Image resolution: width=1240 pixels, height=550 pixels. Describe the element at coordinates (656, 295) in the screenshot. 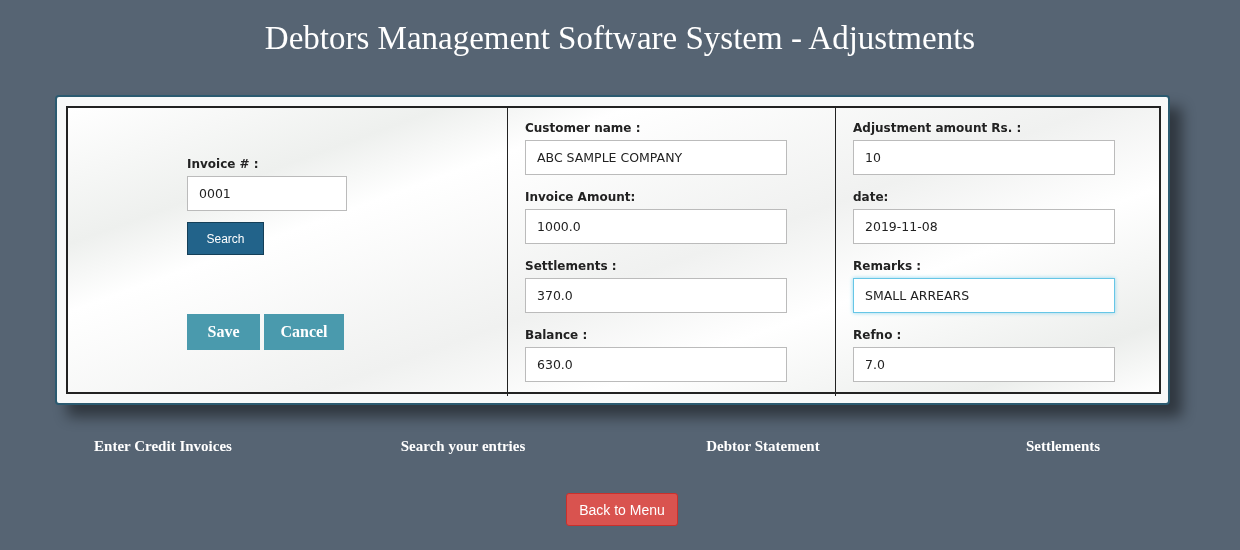

I see `input-field: 370.0` at that location.